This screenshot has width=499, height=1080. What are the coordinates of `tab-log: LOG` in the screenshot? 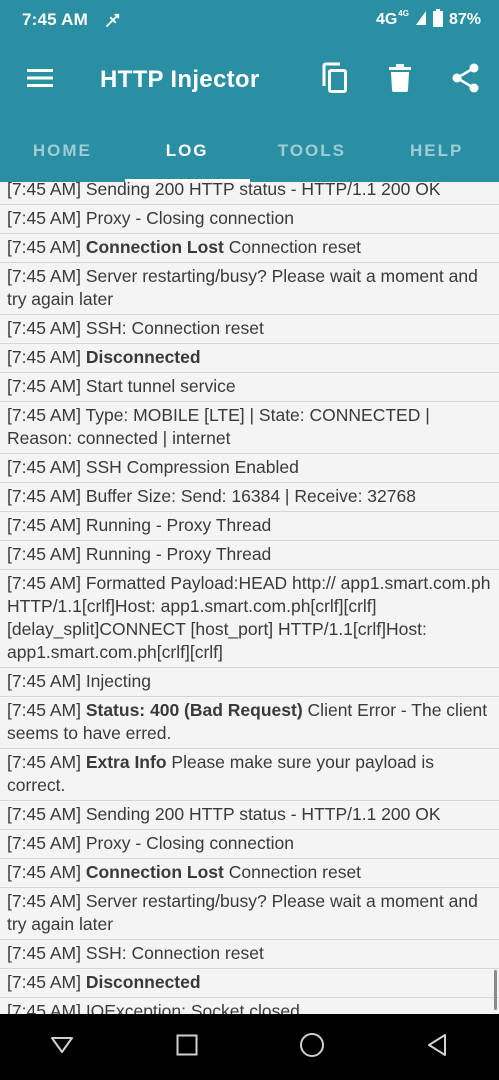 It's located at (187, 151).